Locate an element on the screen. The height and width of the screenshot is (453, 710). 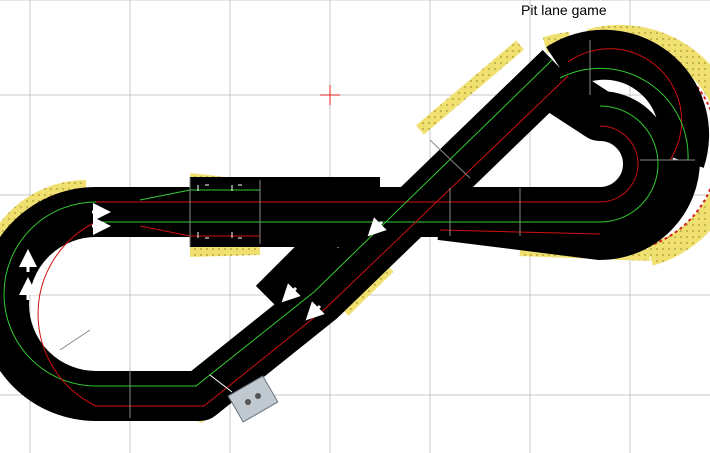
crosshair-icon is located at coordinates (330, 95).